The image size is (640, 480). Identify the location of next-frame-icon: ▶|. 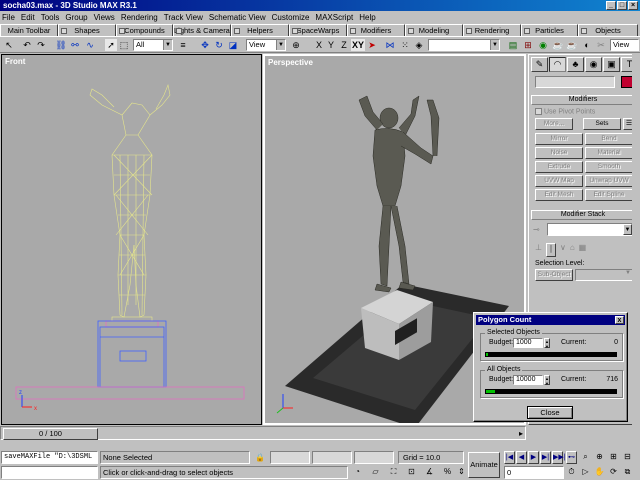
(545, 457).